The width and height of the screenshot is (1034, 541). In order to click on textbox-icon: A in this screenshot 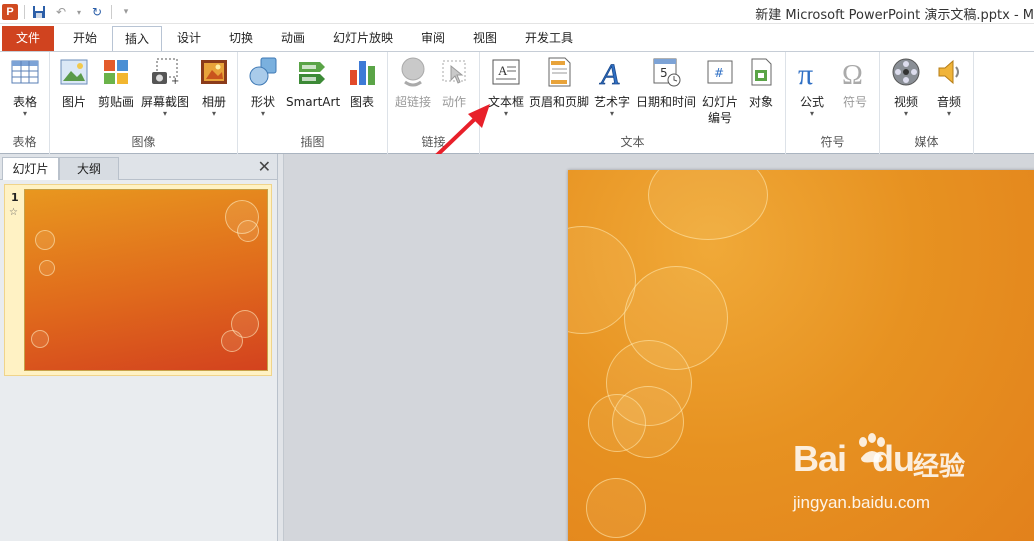, I will do `click(506, 72)`.